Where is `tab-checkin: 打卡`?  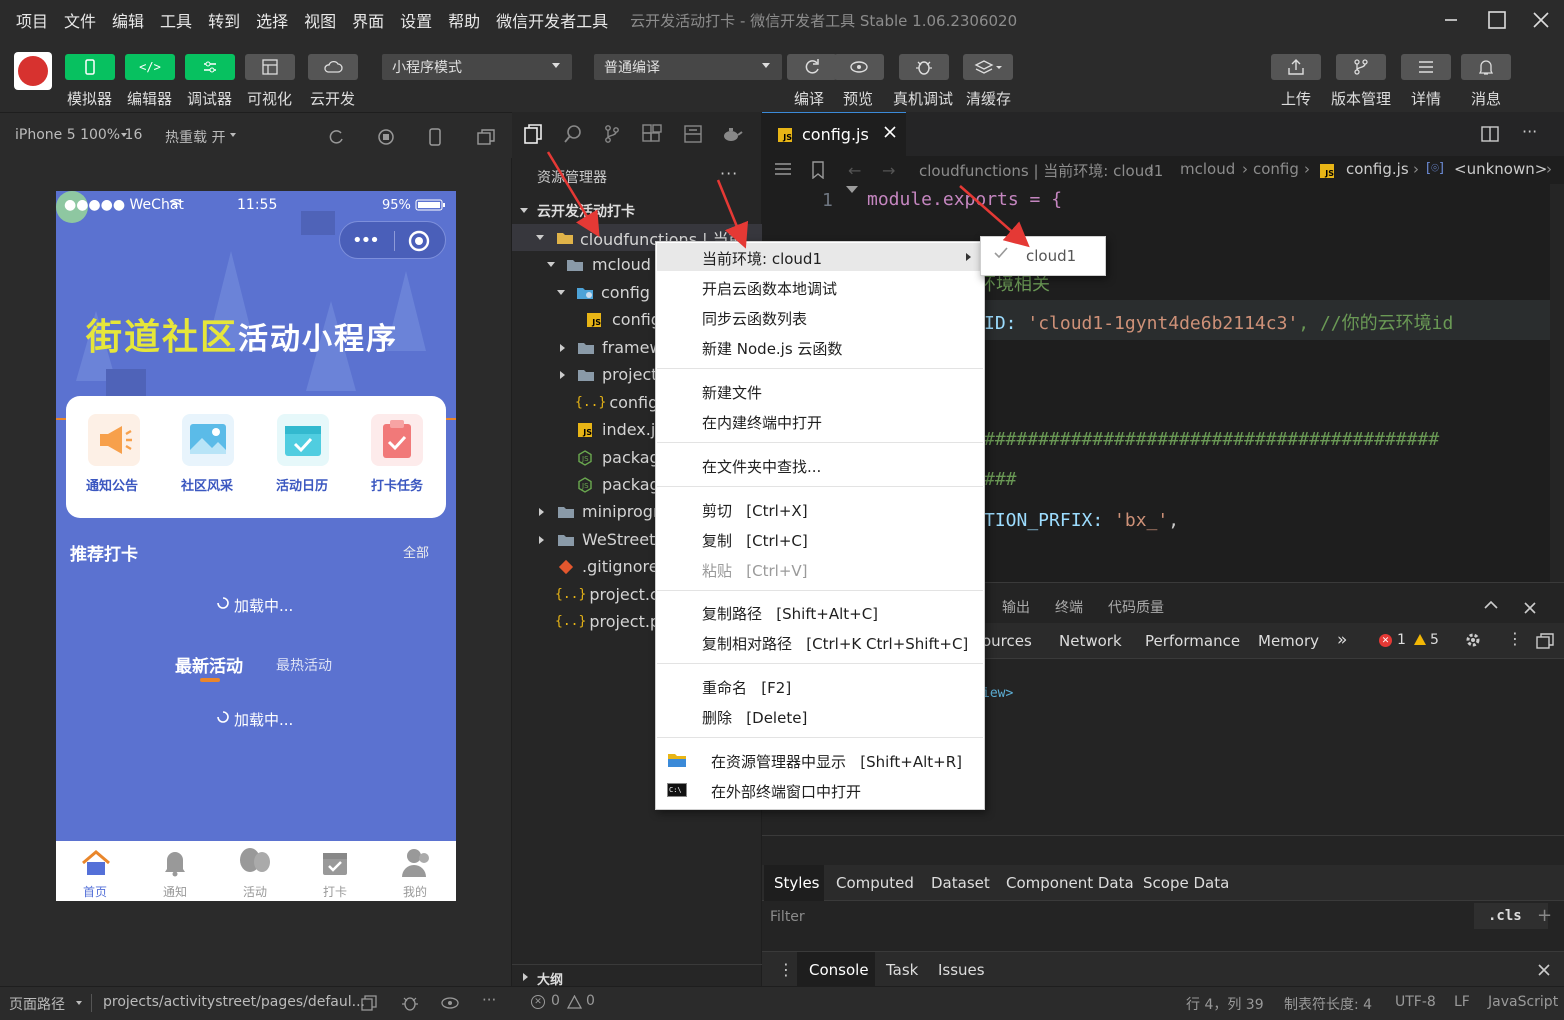
tab-checkin: 打卡 is located at coordinates (335, 891).